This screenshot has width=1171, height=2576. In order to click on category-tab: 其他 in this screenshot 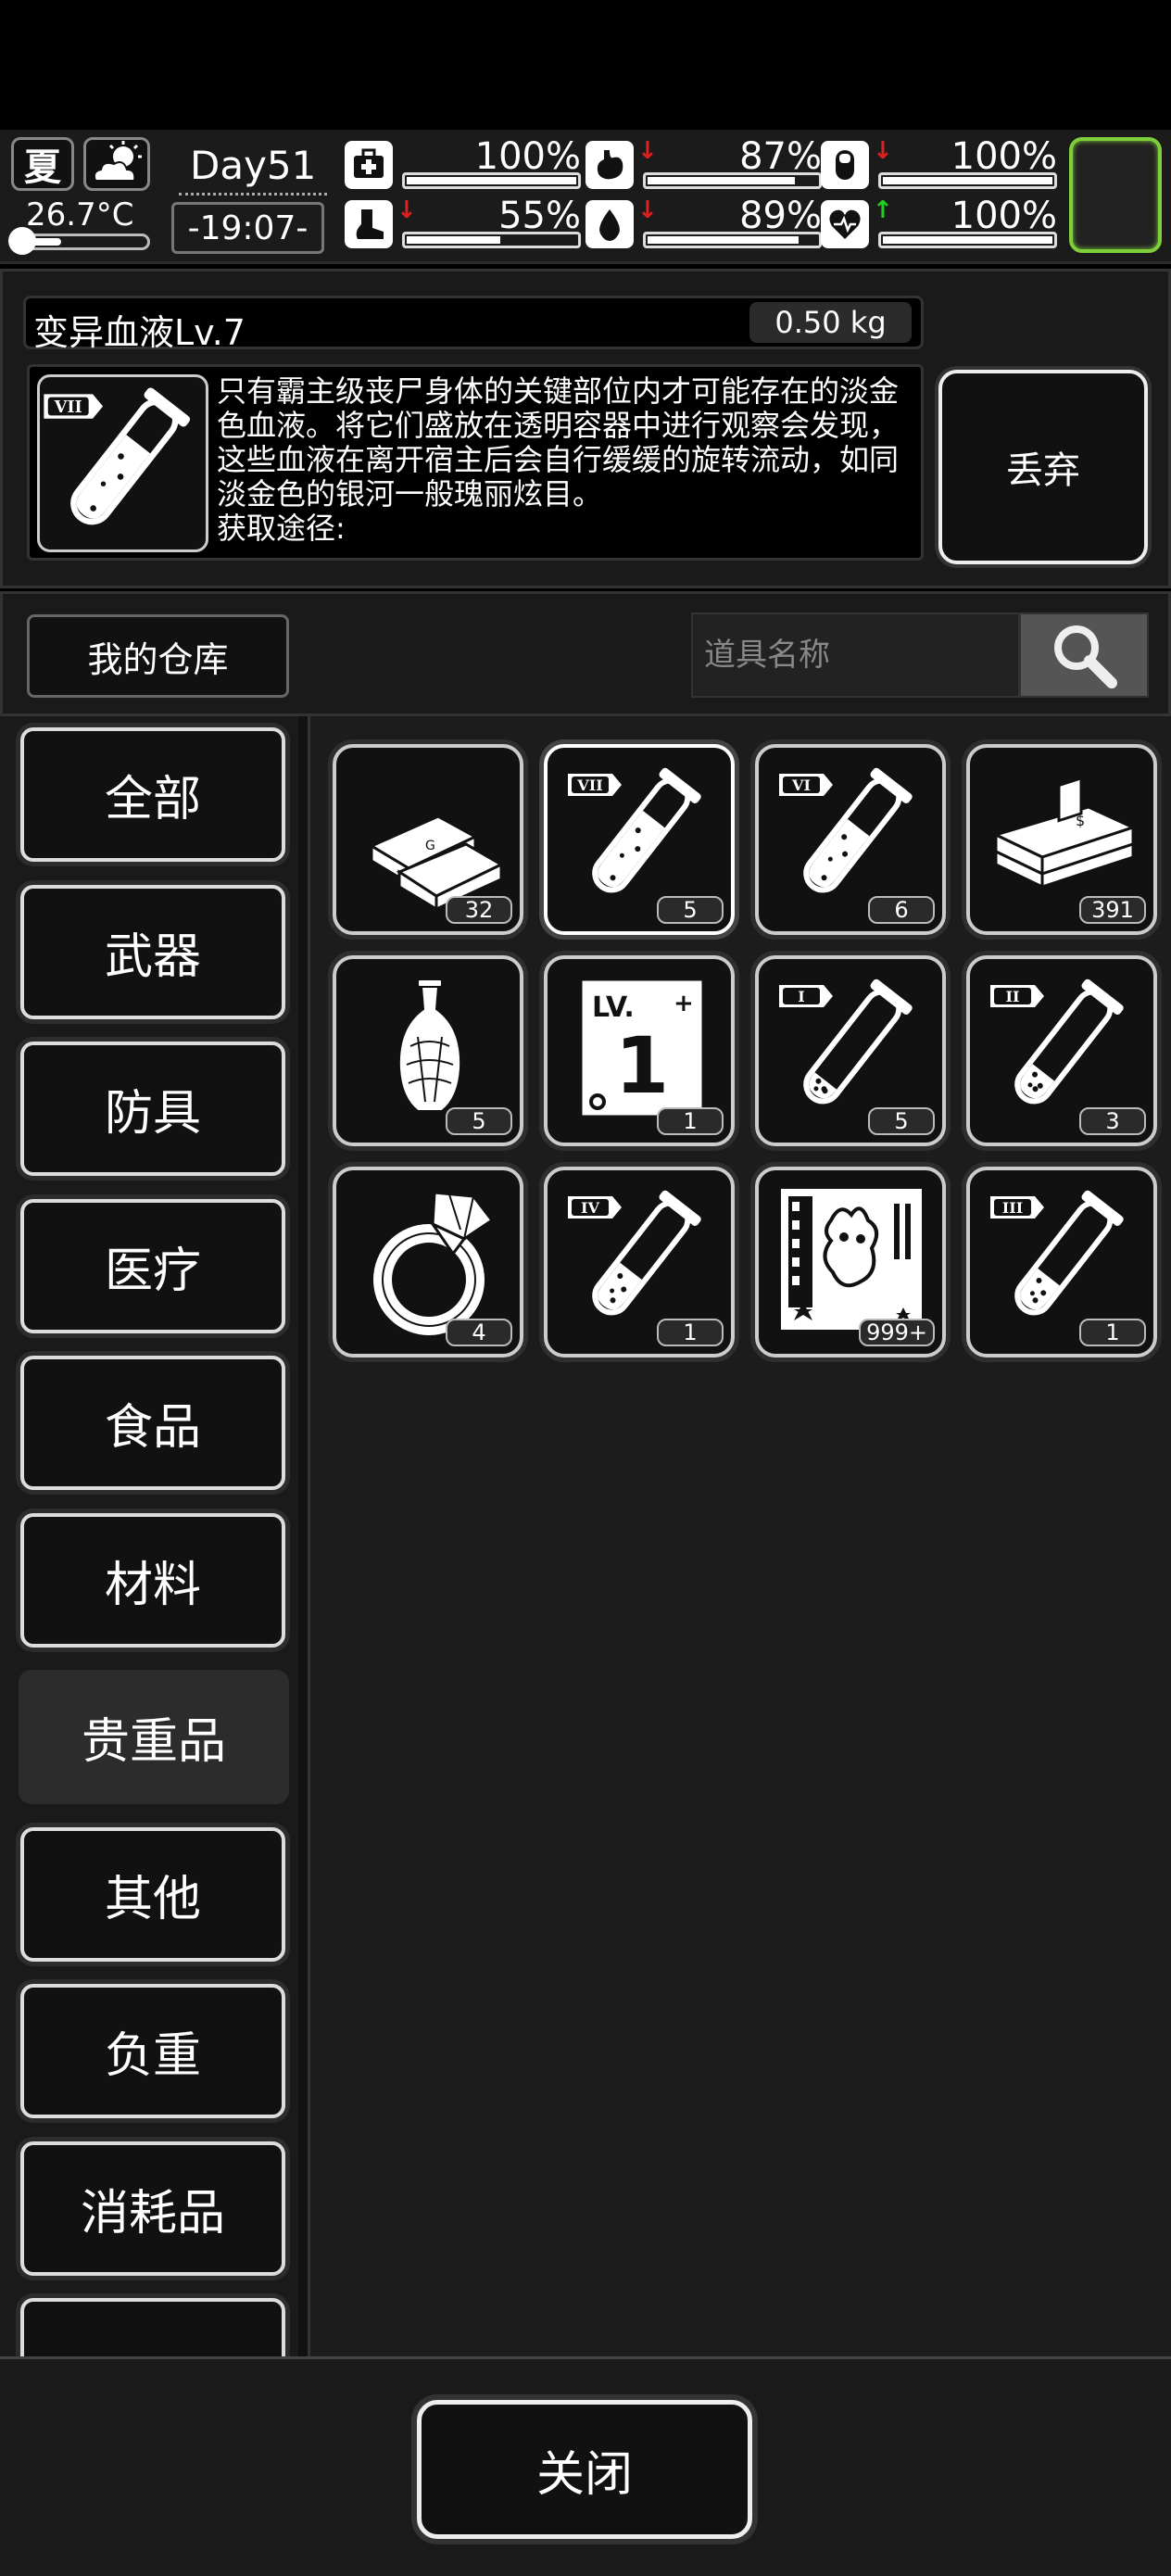, I will do `click(153, 1894)`.